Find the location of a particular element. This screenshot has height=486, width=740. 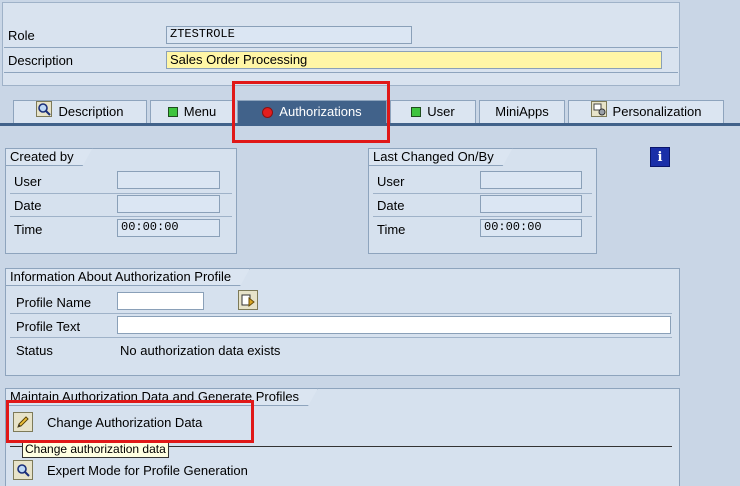

created-user-label: User is located at coordinates (28, 181).